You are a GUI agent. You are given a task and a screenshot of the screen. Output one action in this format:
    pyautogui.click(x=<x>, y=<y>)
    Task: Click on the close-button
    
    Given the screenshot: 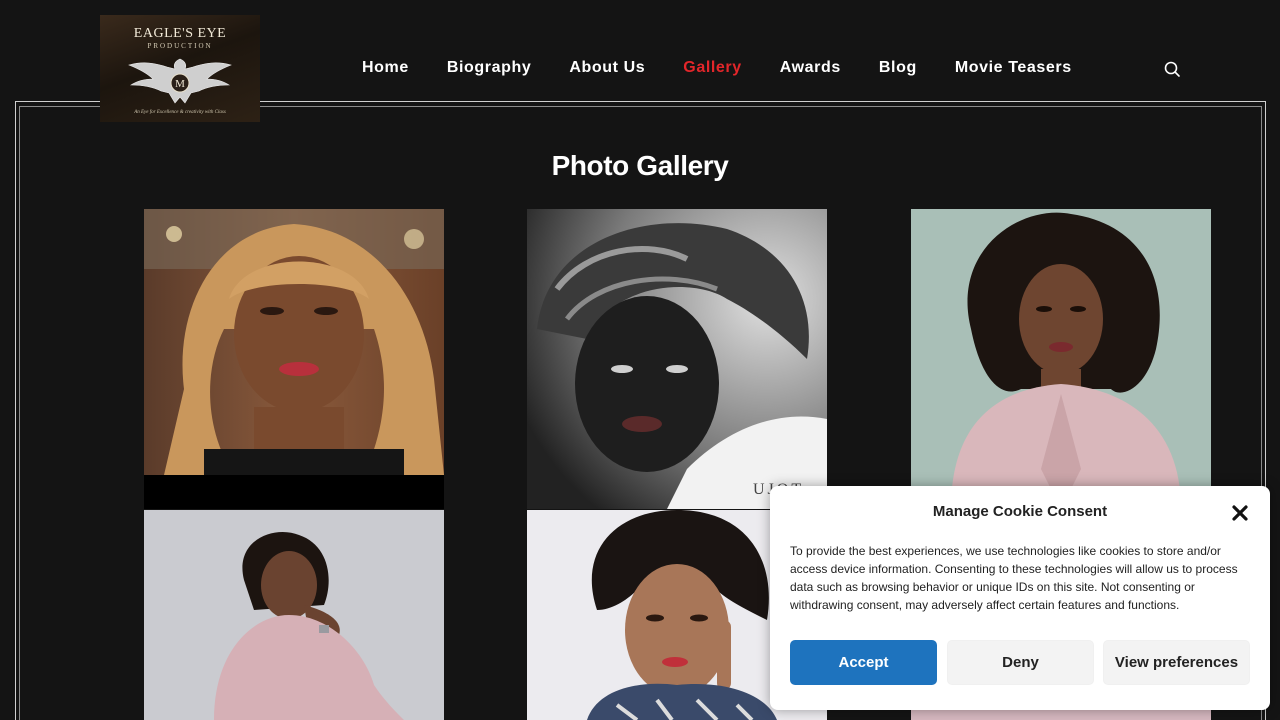 What is the action you would take?
    pyautogui.click(x=1240, y=513)
    